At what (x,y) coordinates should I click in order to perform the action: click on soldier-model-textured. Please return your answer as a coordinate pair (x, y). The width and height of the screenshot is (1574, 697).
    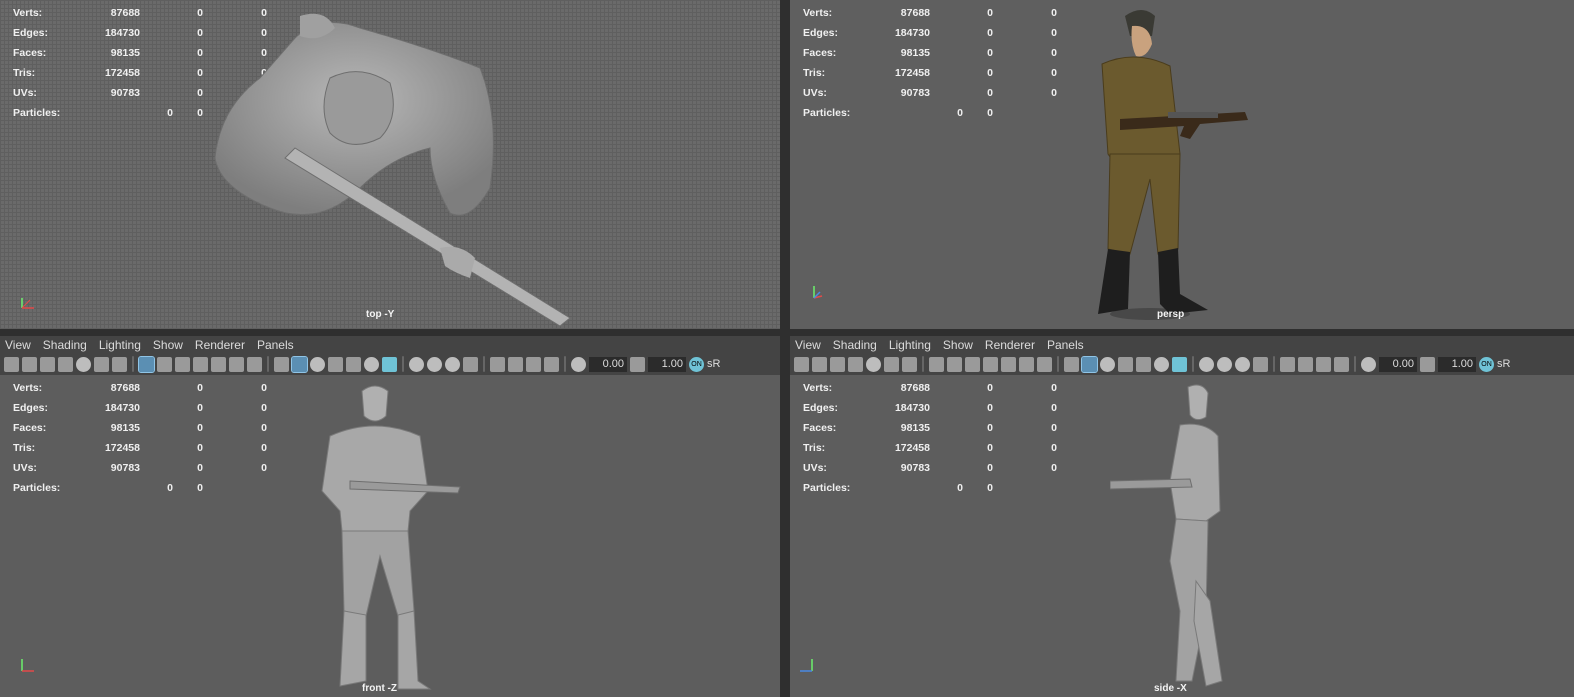
    Looking at the image, I should click on (1175, 164).